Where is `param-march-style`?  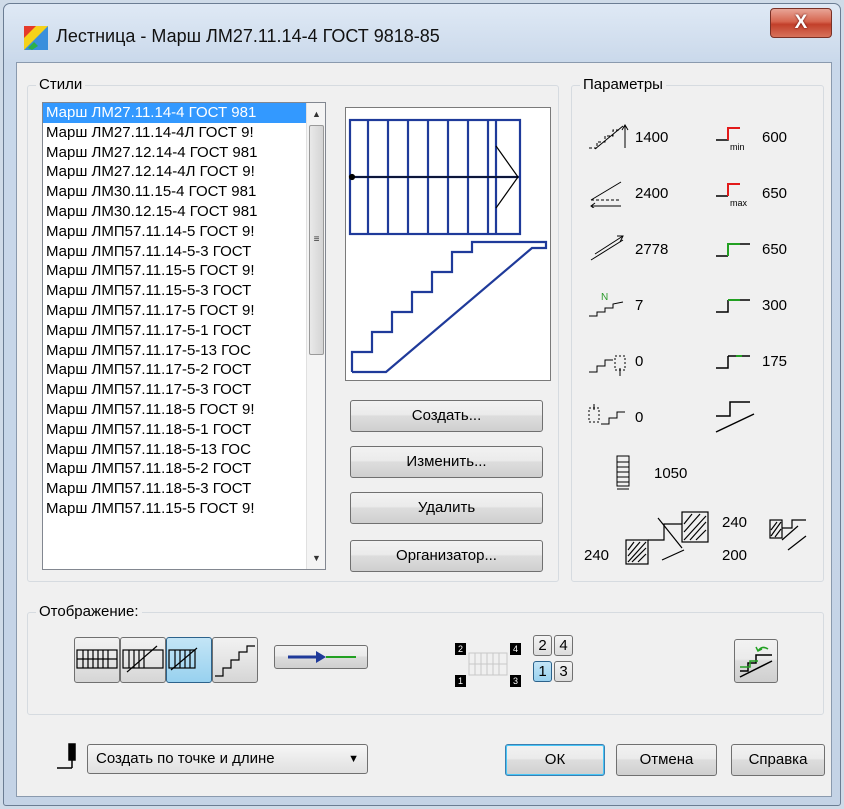
param-march-style is located at coordinates (736, 416).